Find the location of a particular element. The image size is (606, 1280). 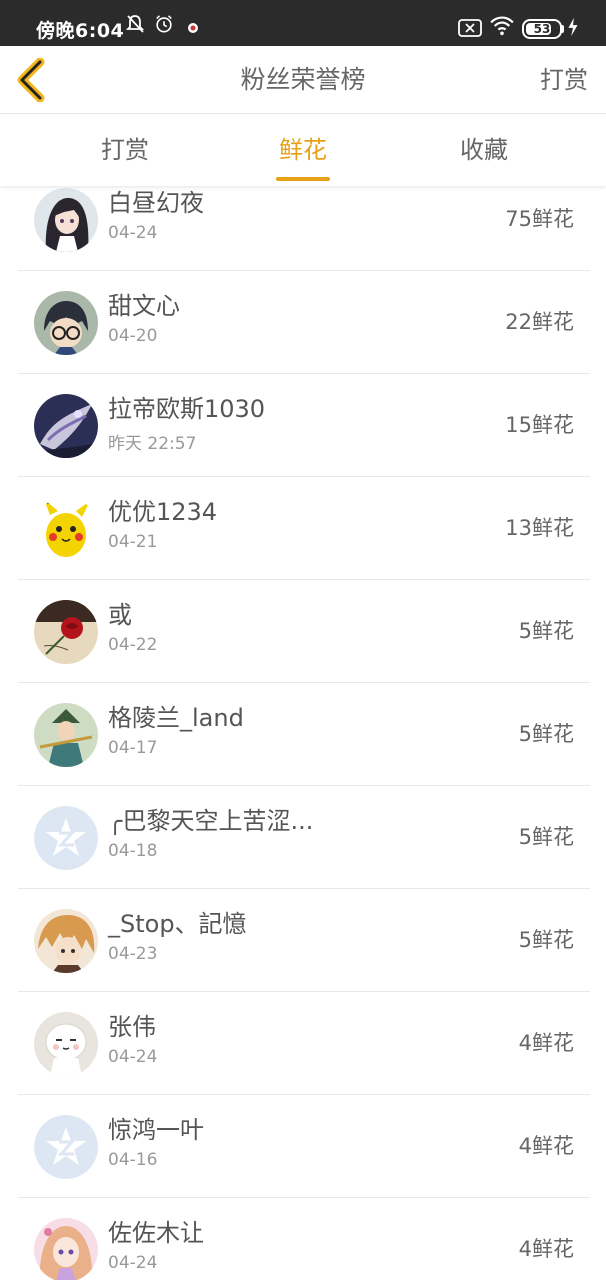

nav-bar: 粉丝荣誉榜 打赏 is located at coordinates (303, 80).